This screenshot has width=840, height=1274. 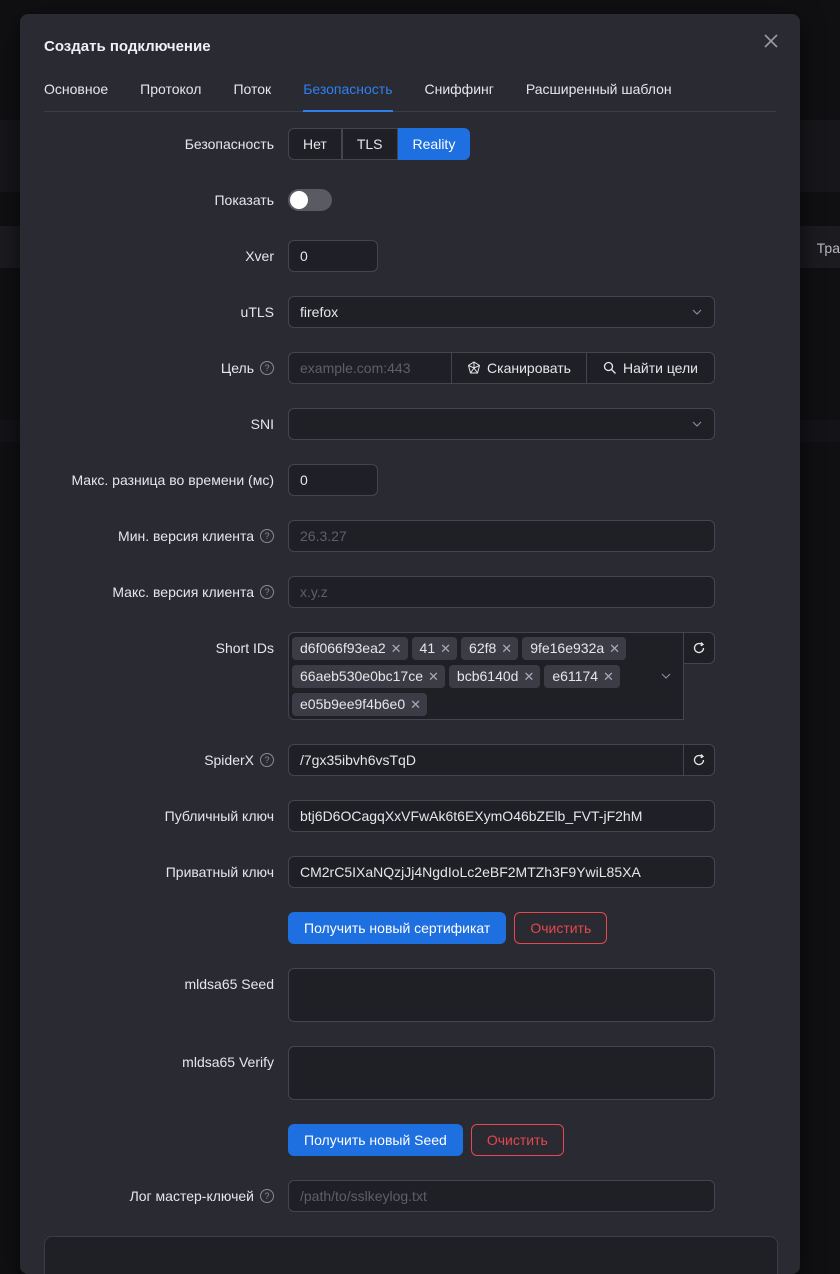 I want to click on security-selector: Нет TLS Reality, so click(x=379, y=144).